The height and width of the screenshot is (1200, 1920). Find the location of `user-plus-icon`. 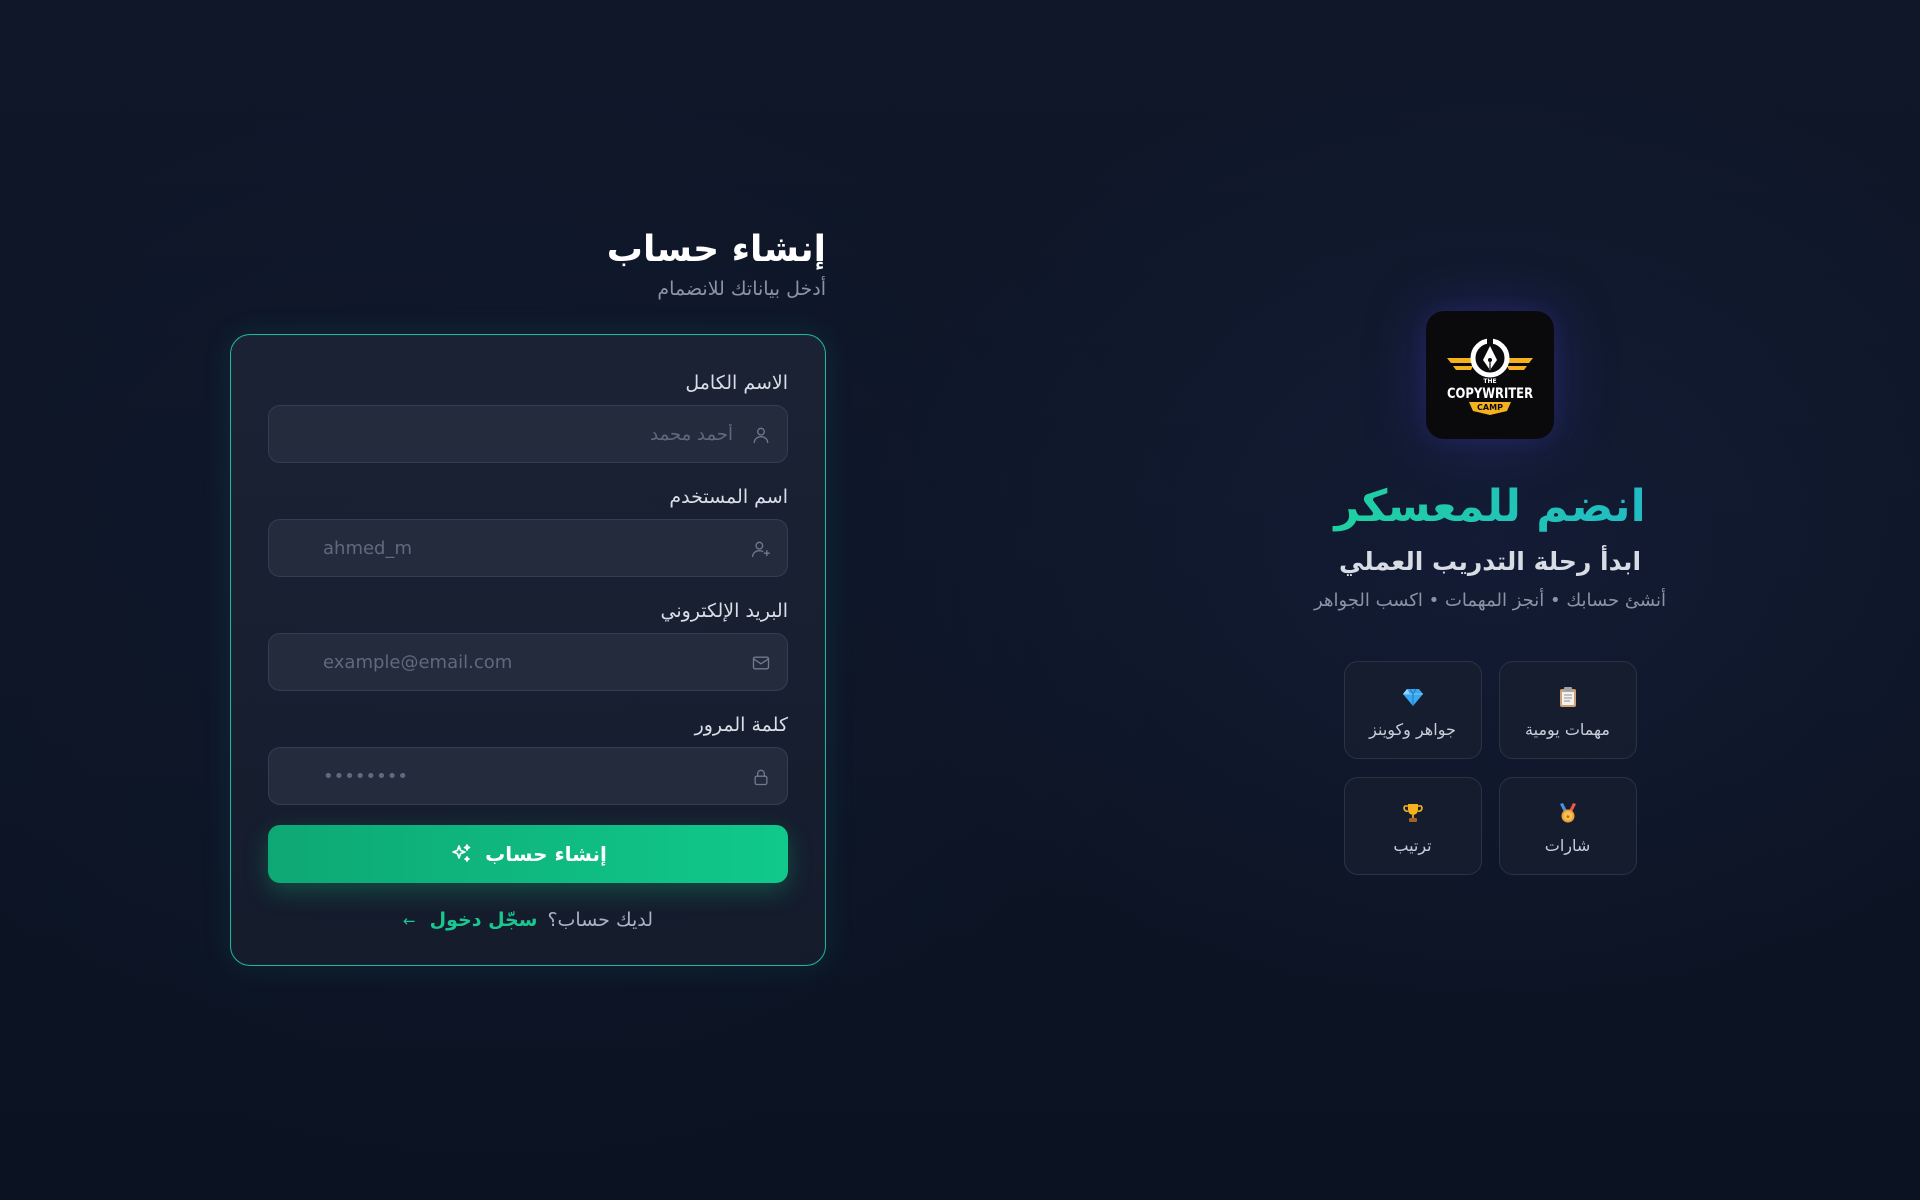

user-plus-icon is located at coordinates (761, 549).